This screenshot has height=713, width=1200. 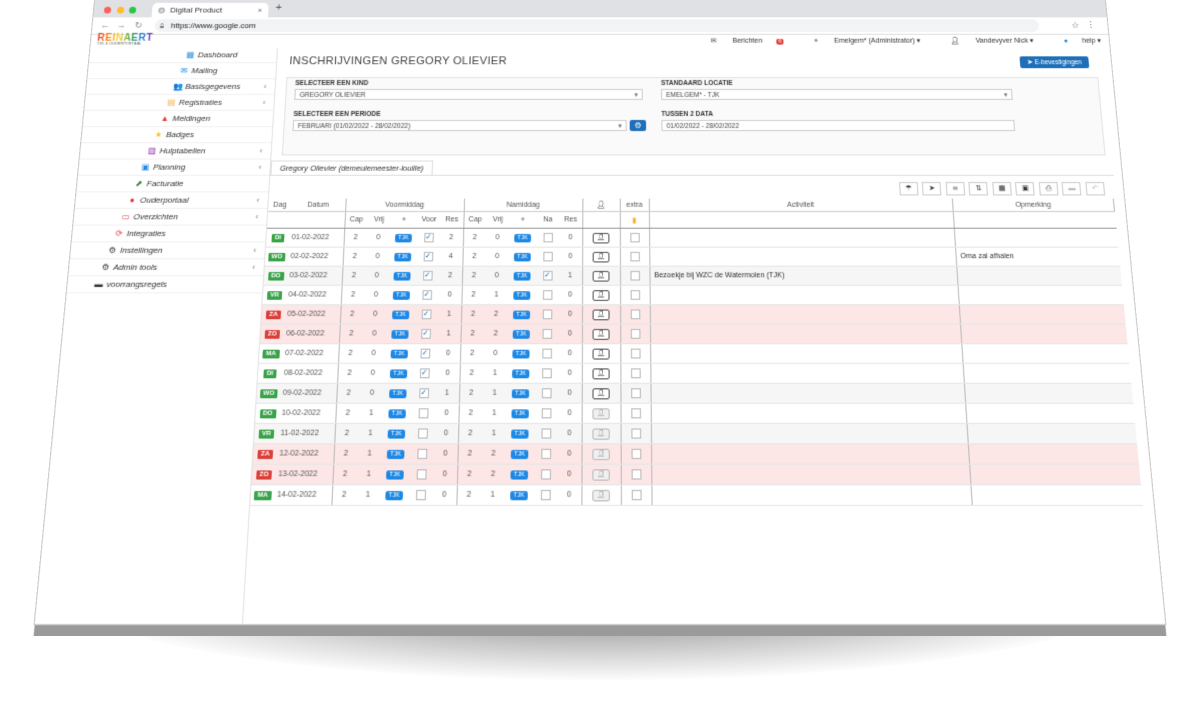 What do you see at coordinates (170, 217) in the screenshot?
I see `sidebar-item-overzichten: ▭ Overzichten ‹` at bounding box center [170, 217].